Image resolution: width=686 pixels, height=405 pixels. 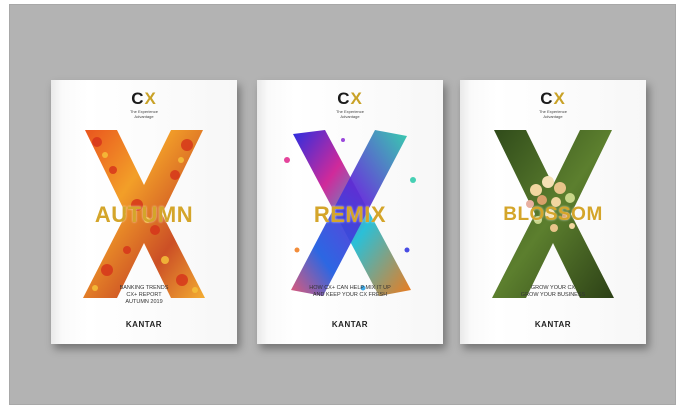 I want to click on subtitle-line: AND KEEP YOUR CX FRESH, so click(x=350, y=295).